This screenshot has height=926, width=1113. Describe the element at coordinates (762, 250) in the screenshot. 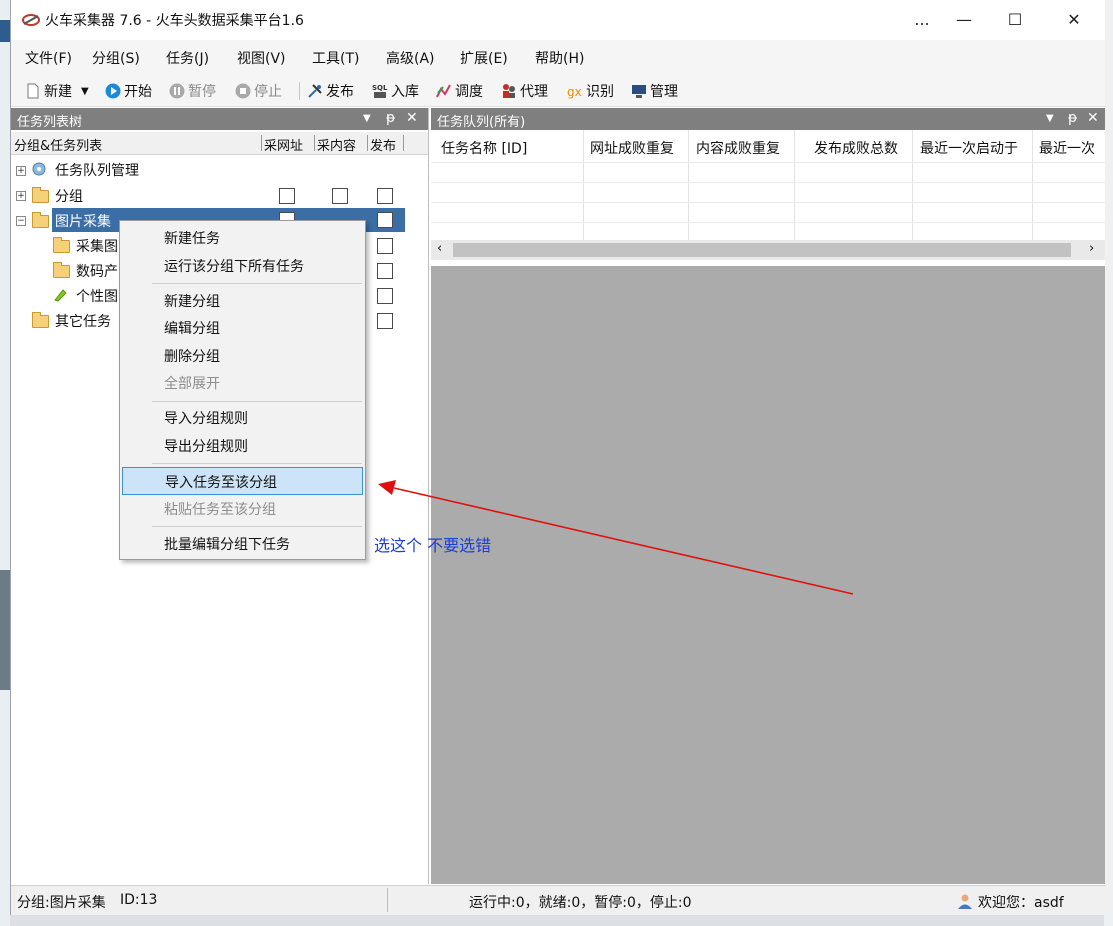

I see `scrollbar-thumb` at that location.